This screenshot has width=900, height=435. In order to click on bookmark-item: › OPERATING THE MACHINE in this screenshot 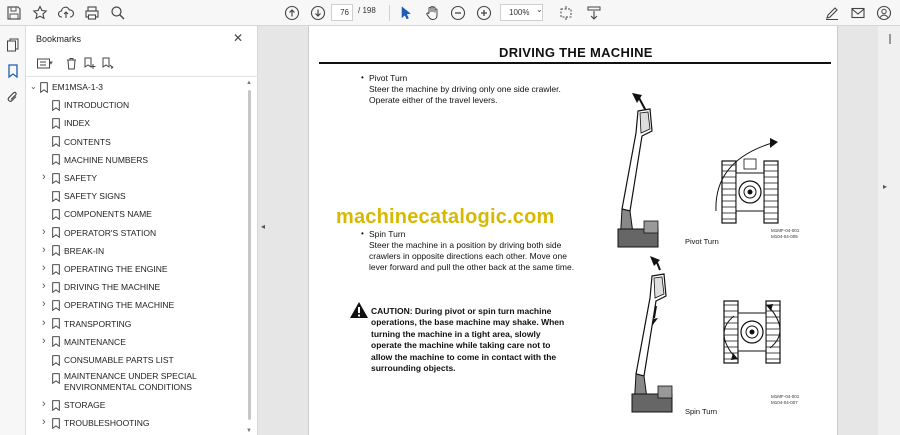, I will do `click(108, 307)`.